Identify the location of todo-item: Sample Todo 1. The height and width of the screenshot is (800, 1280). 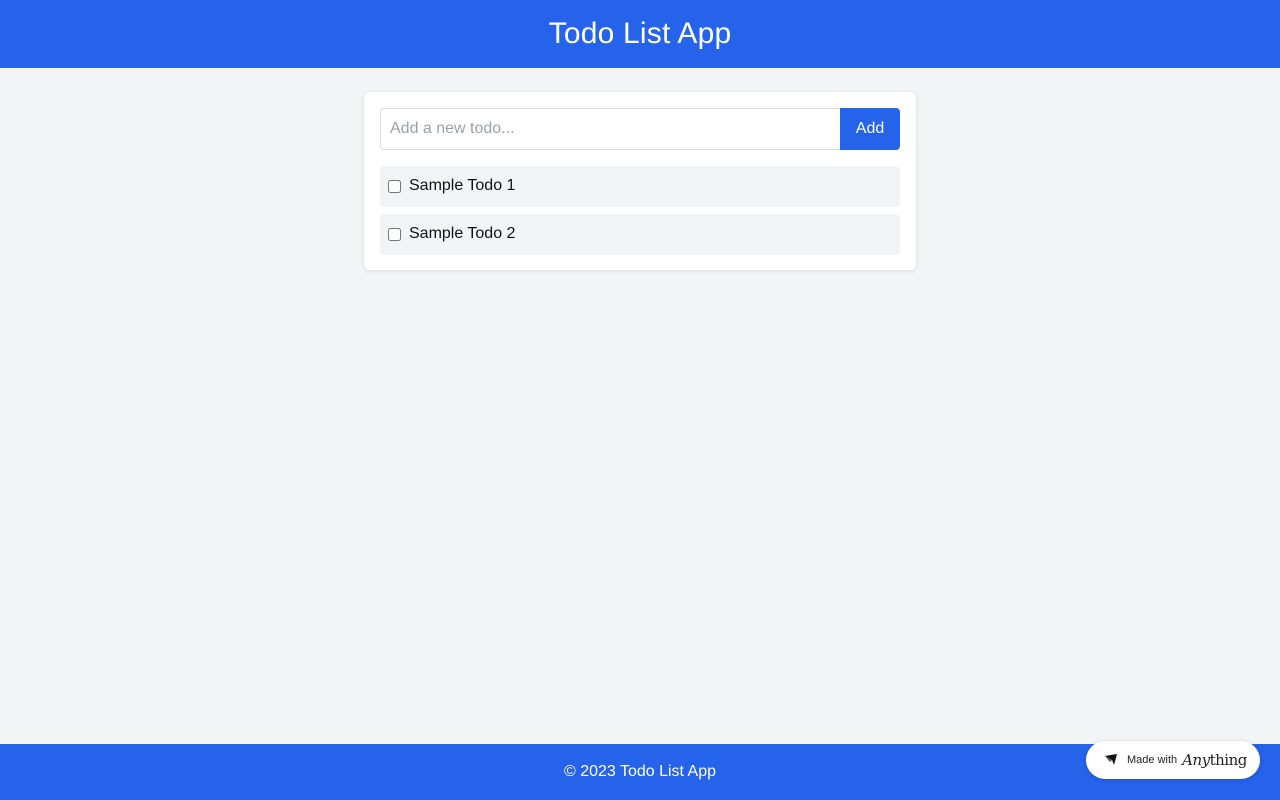
(640, 186).